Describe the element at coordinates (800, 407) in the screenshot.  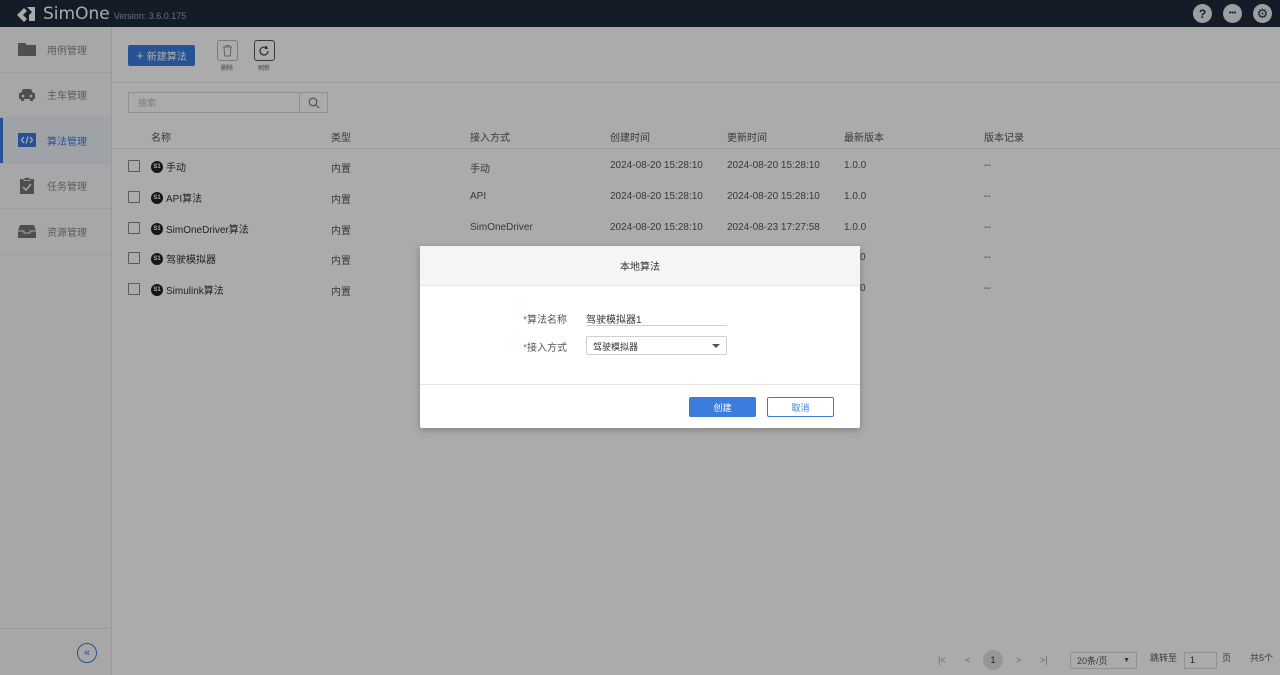
I see `cancel-button: 取消` at that location.